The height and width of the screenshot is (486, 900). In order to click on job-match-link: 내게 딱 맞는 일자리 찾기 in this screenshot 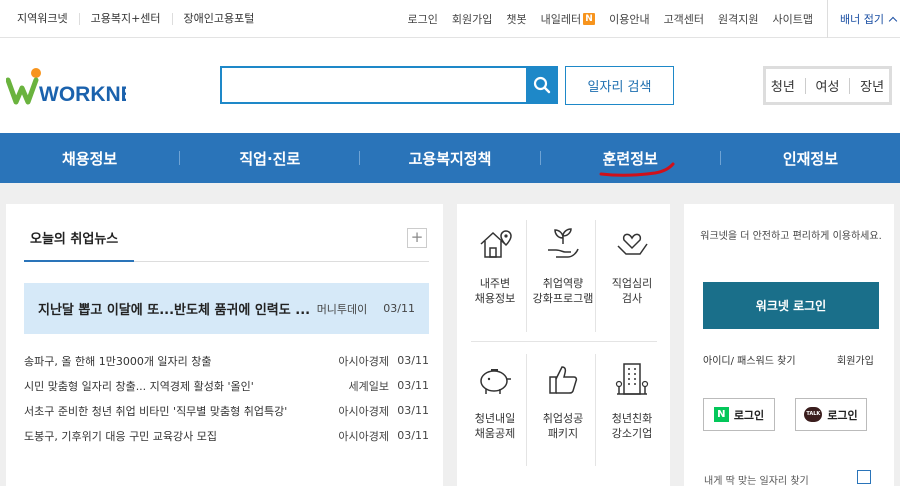, I will do `click(756, 479)`.